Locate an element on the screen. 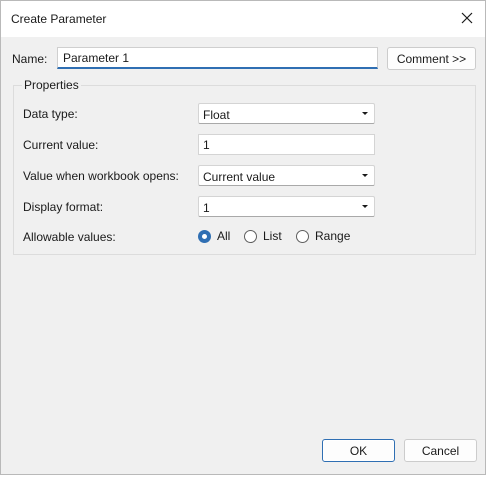  radio-all-indicator is located at coordinates (204, 236).